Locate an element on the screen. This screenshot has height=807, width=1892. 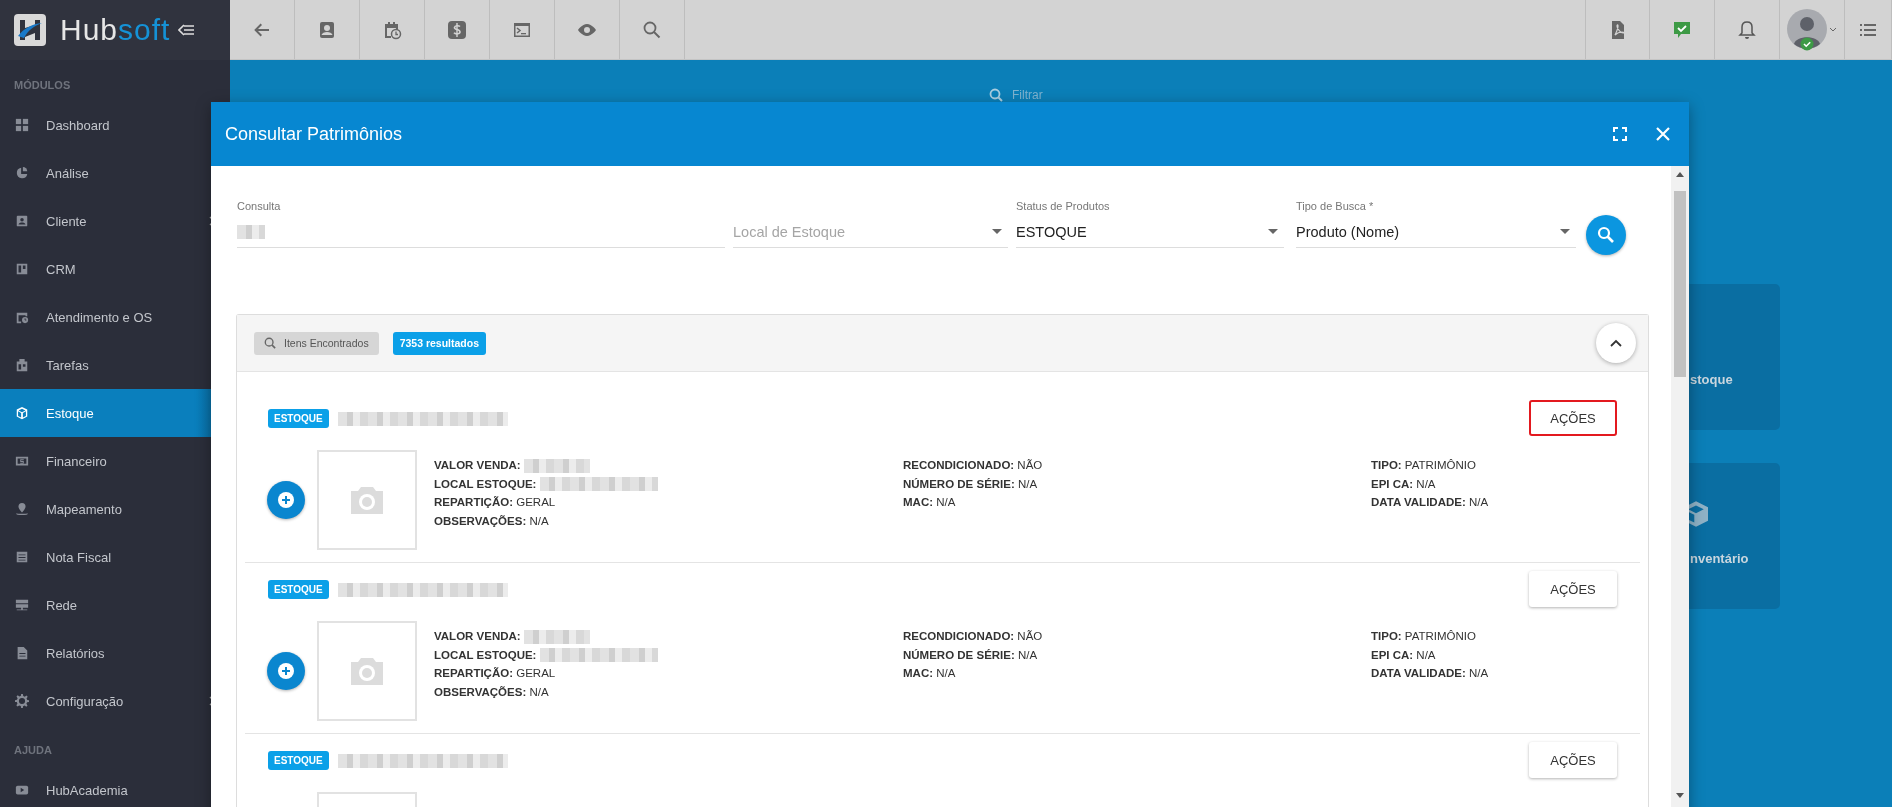
count-badge: 7353 resultados is located at coordinates (439, 343).